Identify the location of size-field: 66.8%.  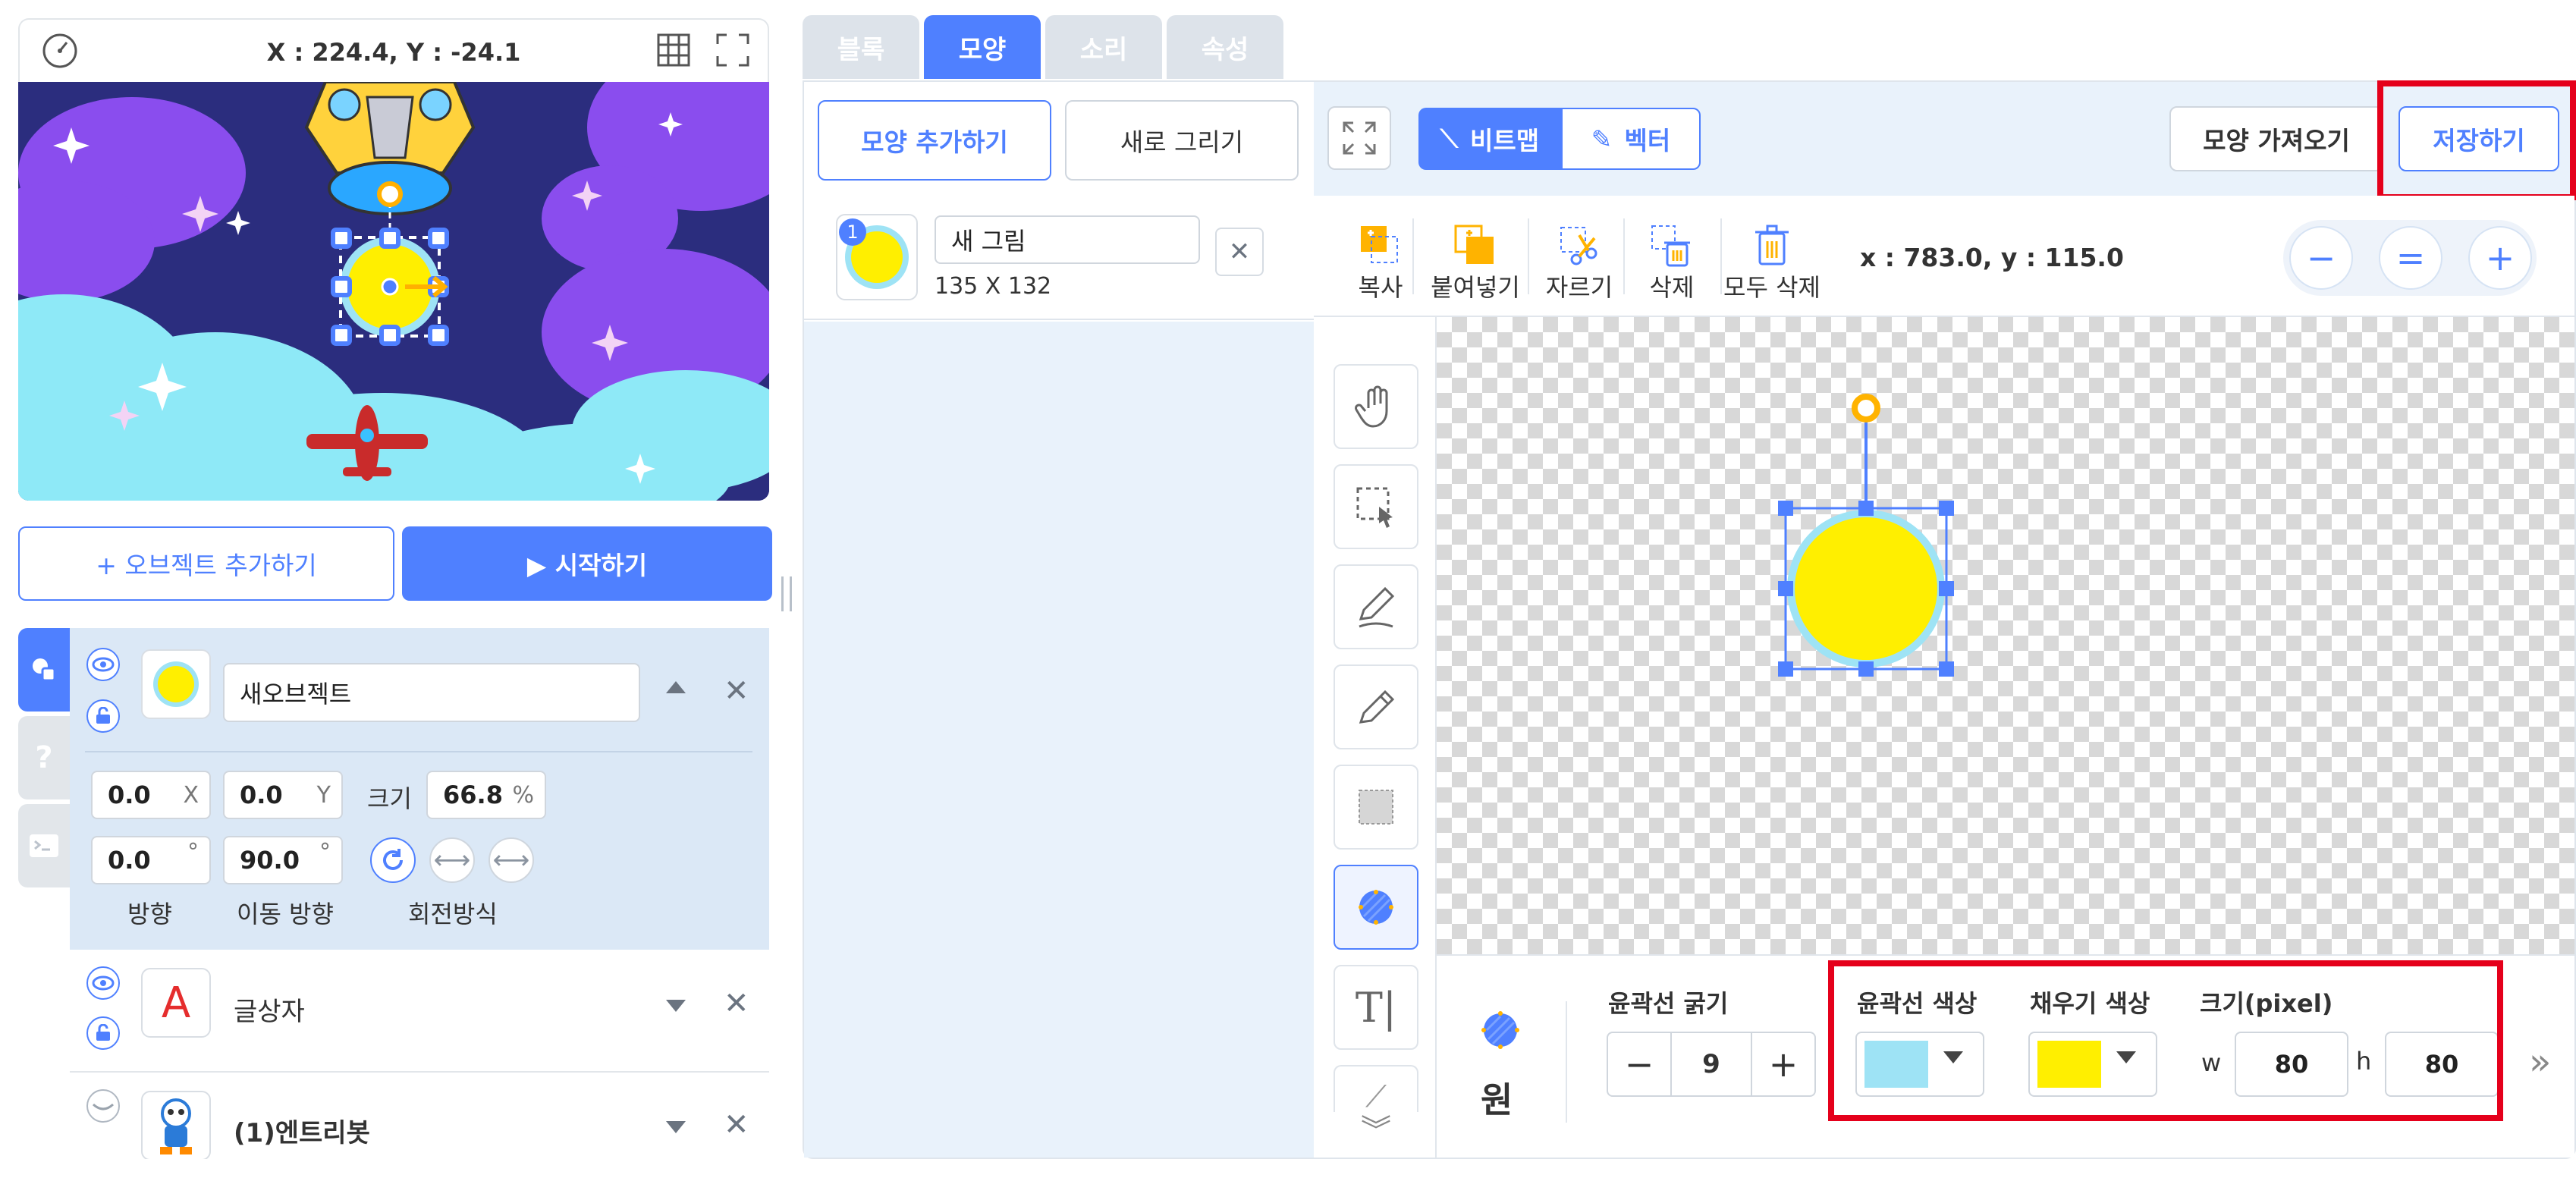
(486, 795).